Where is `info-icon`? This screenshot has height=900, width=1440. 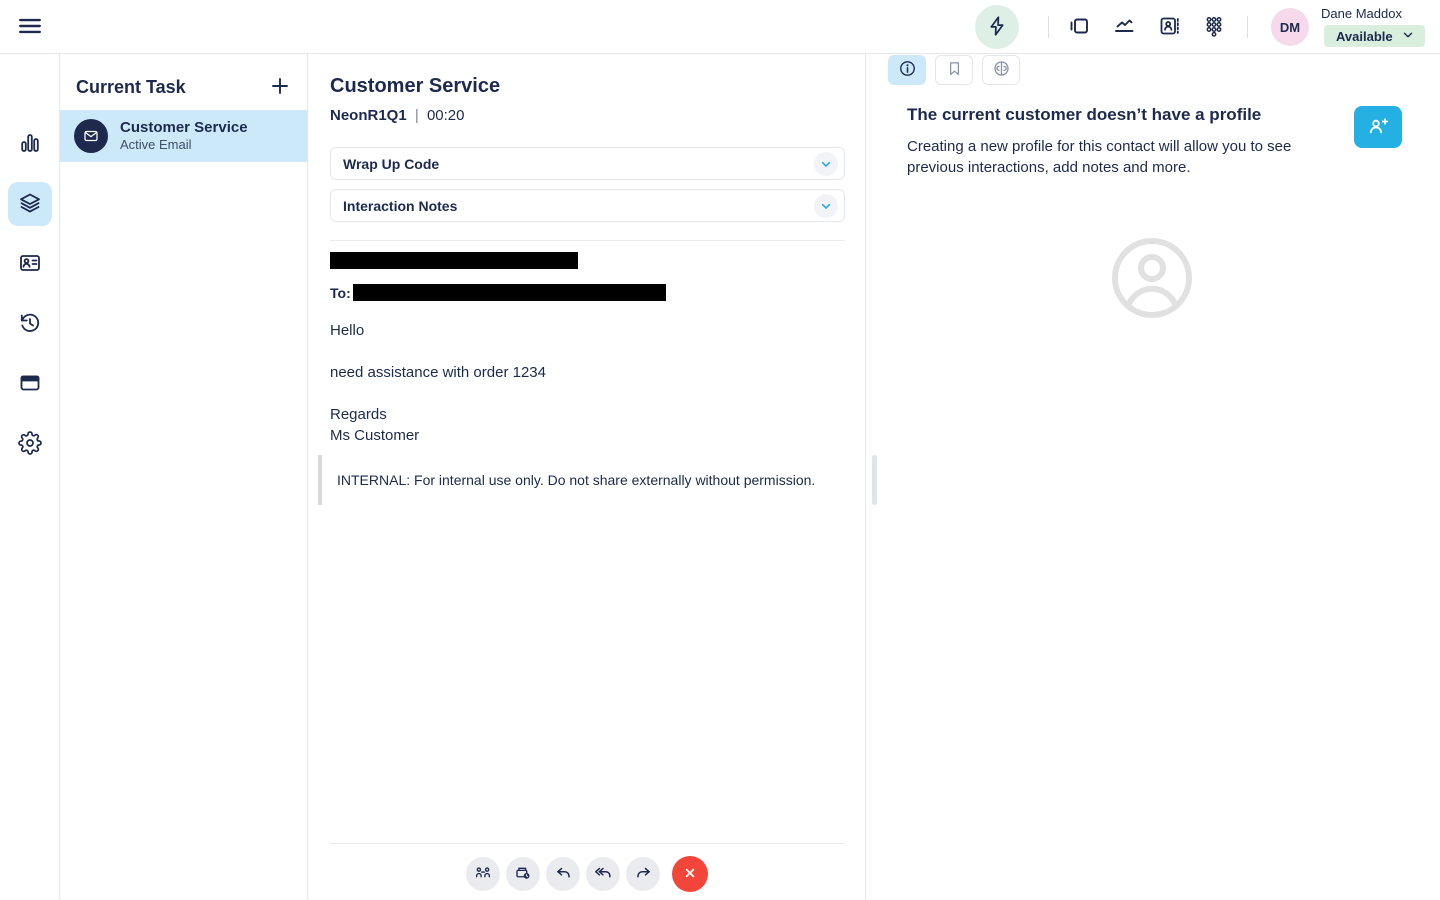 info-icon is located at coordinates (907, 70).